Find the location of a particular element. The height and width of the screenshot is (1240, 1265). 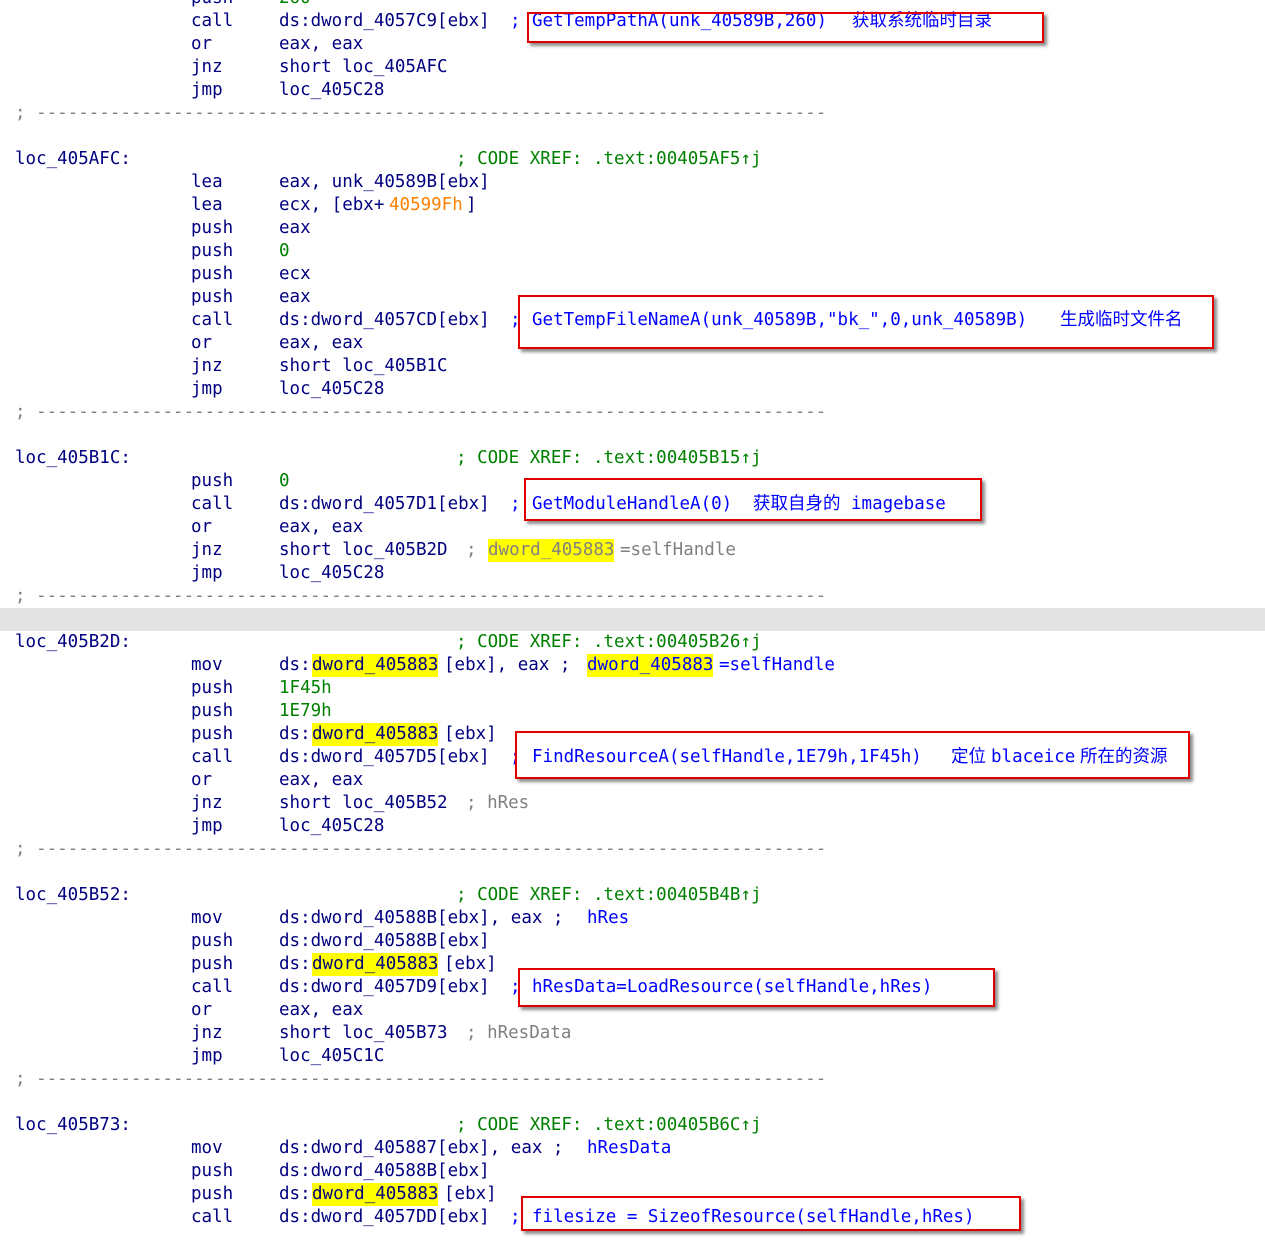

code-line: lea eax, unk_40589B[ebx] is located at coordinates (245, 182).